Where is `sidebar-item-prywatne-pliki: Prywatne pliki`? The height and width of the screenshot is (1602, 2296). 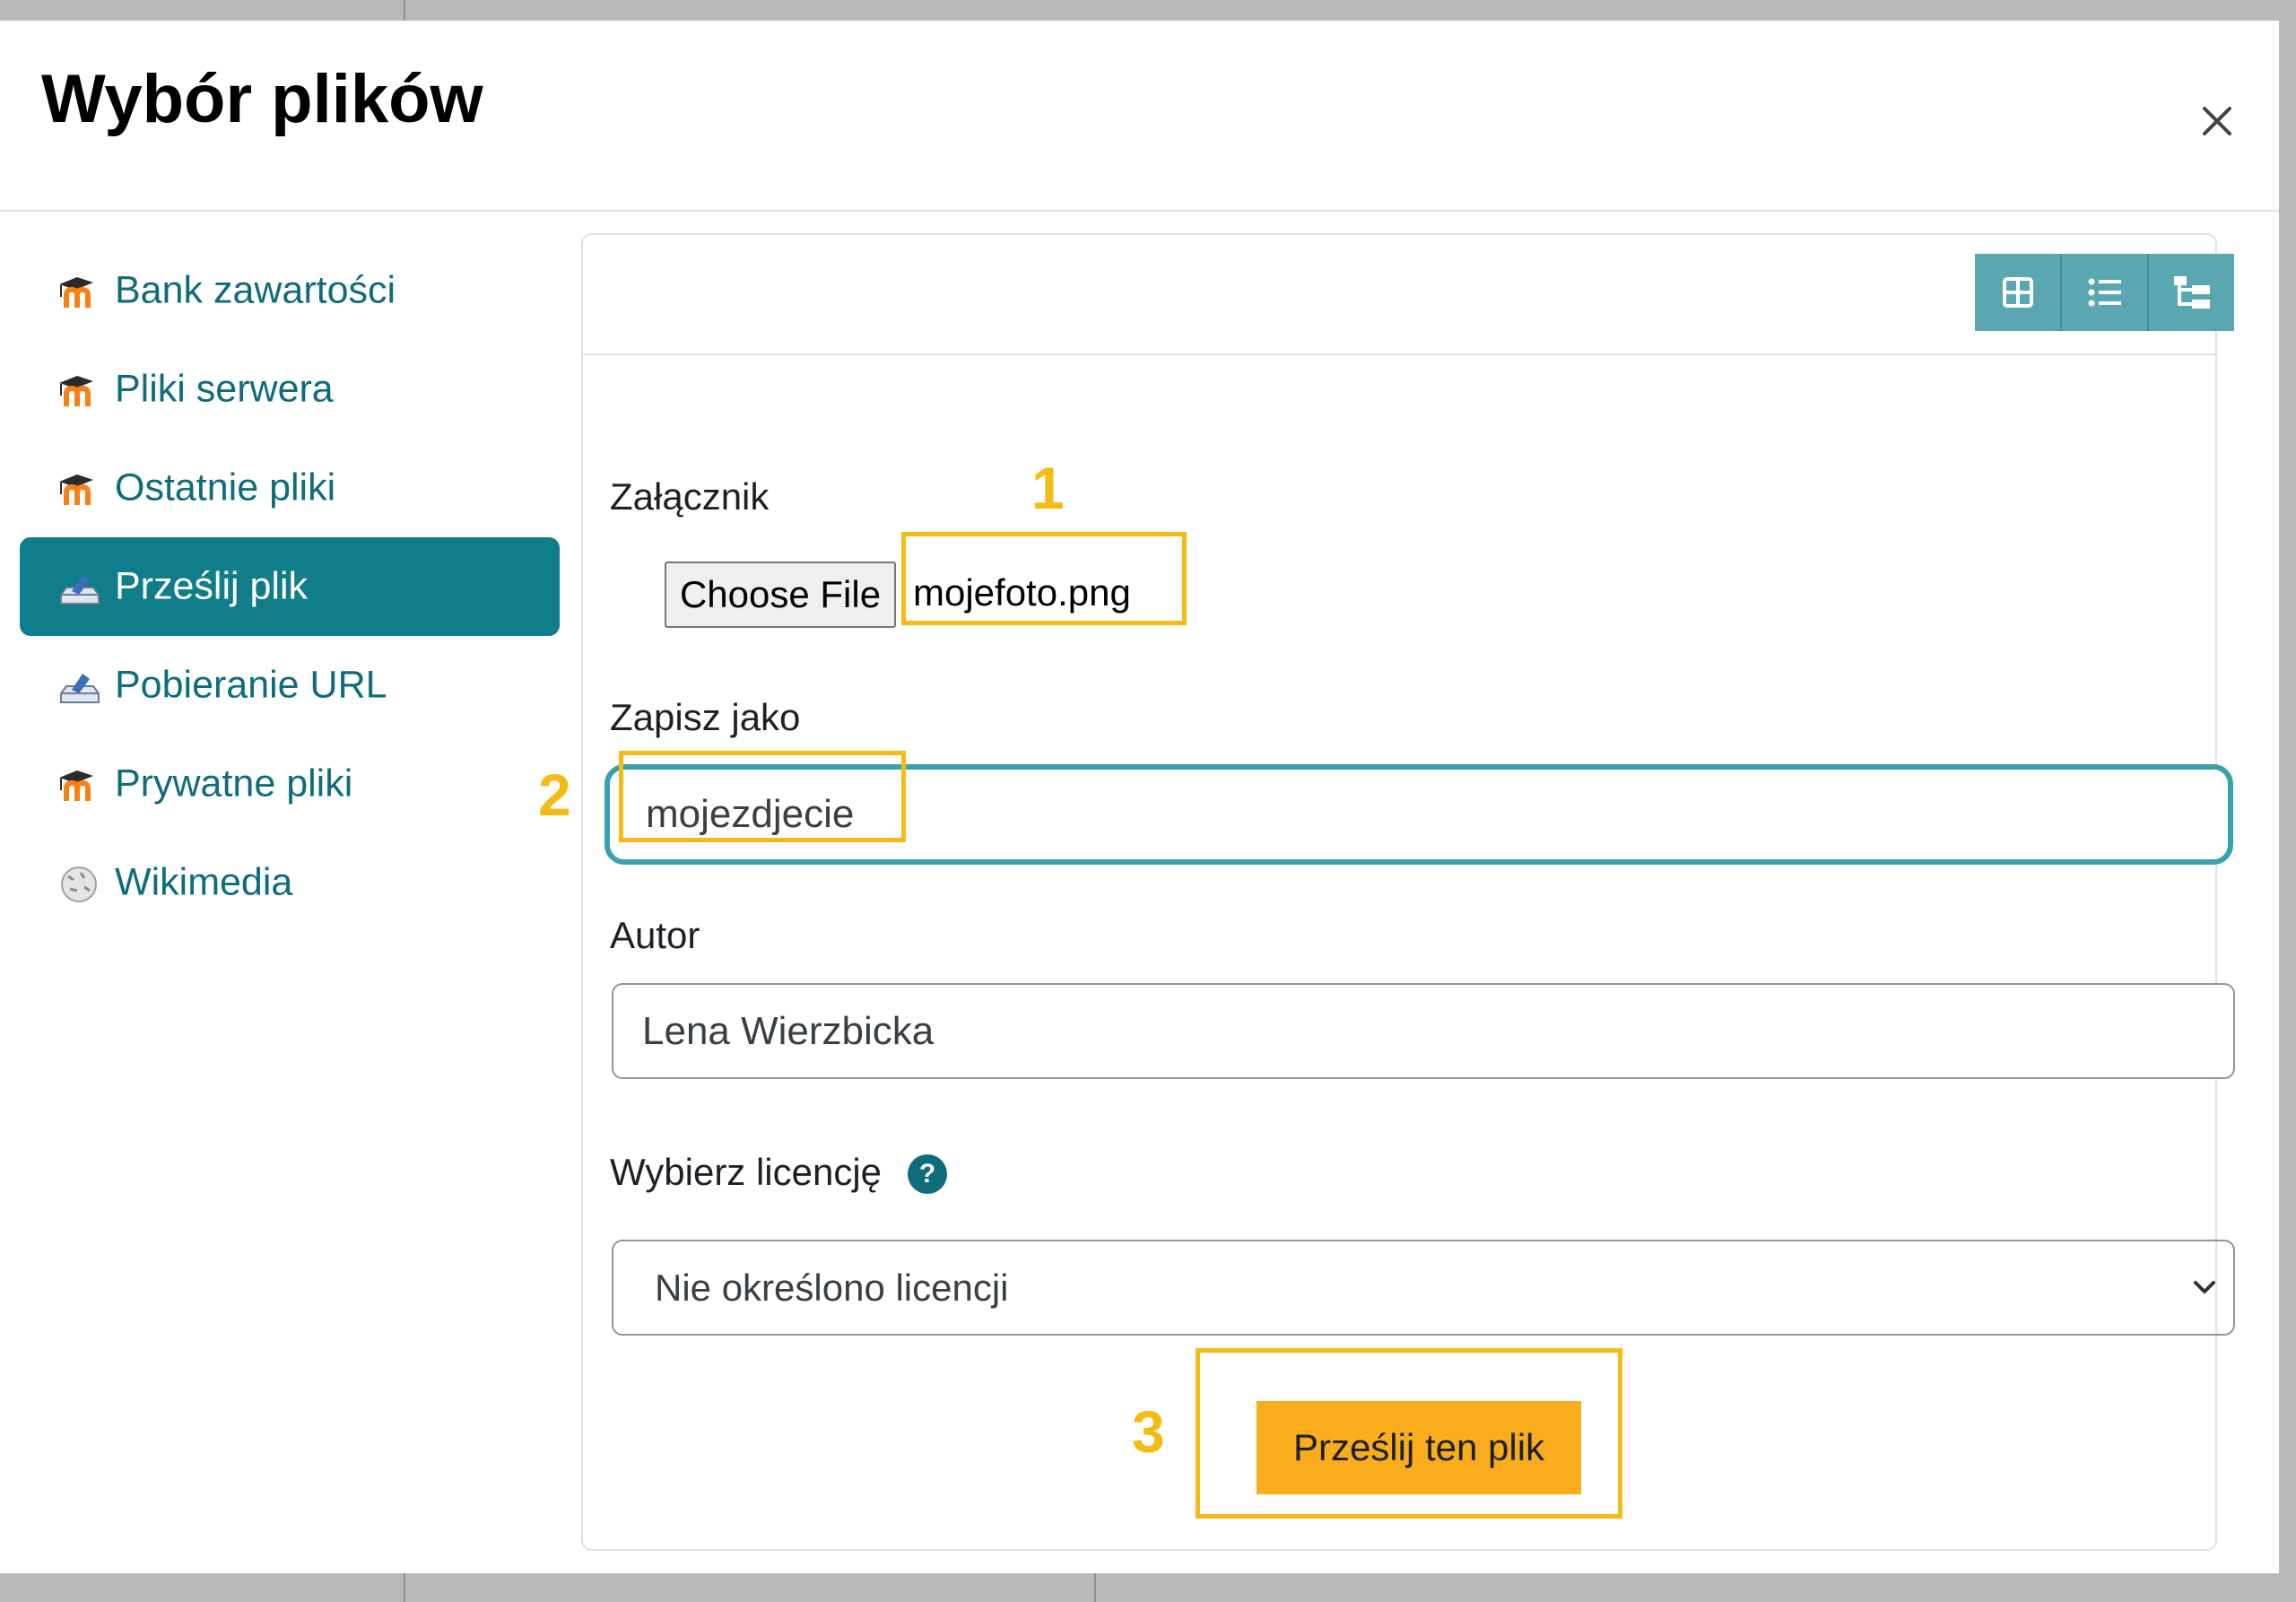
sidebar-item-prywatne-pliki: Prywatne pliki is located at coordinates (290, 784).